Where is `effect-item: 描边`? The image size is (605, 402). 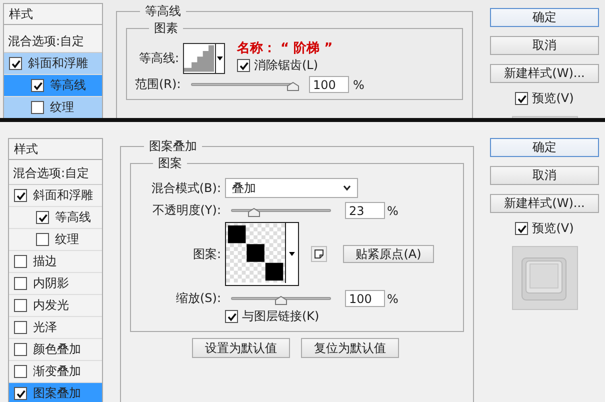
effect-item: 描边 is located at coordinates (55, 262).